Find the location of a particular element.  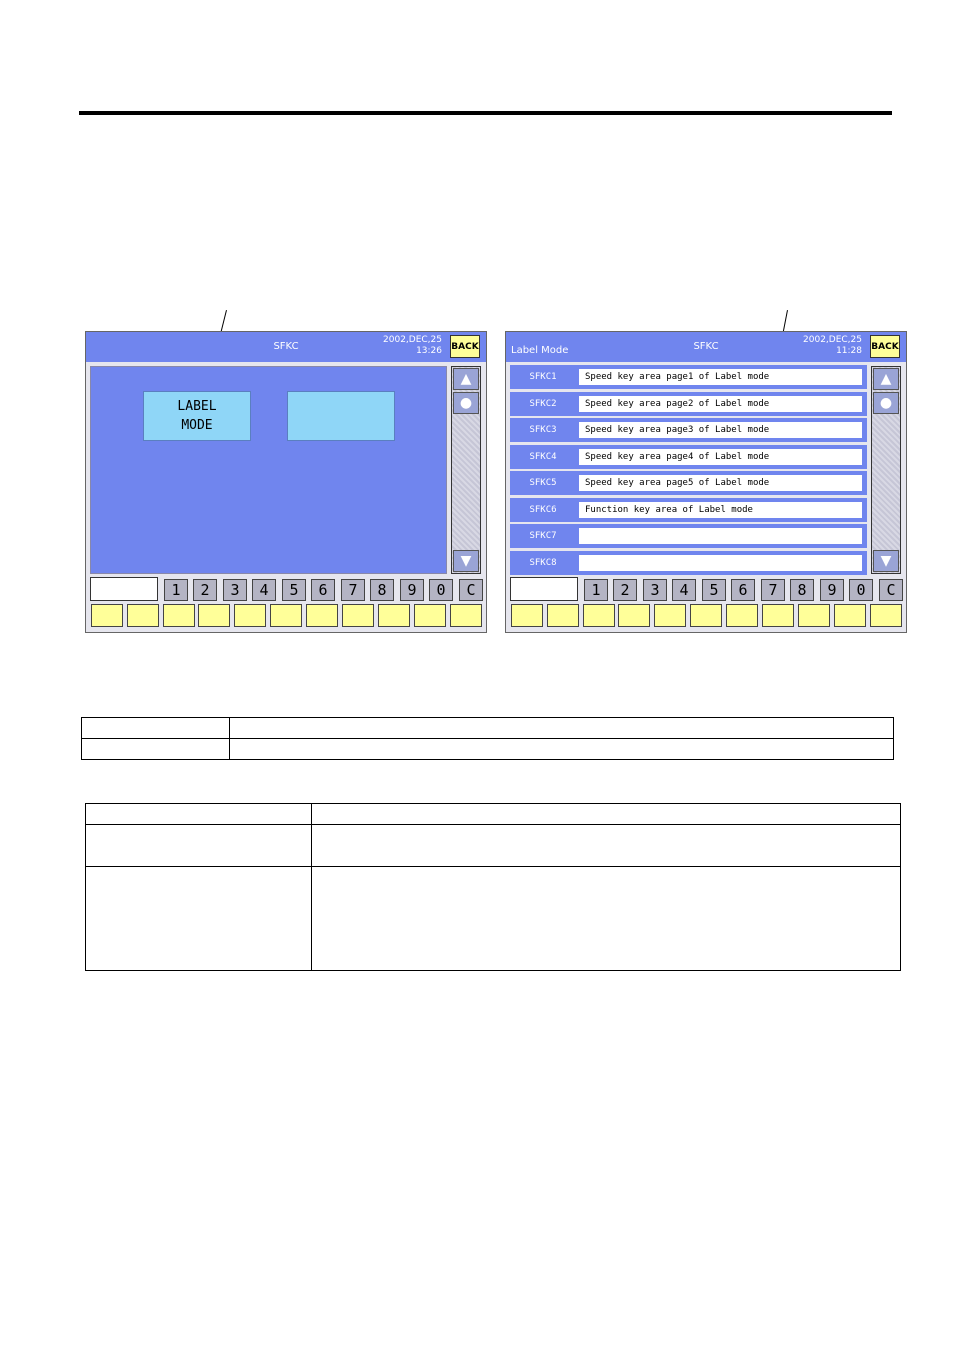

list-item: SFKC5 Speed key area page5 of Label mode is located at coordinates (688, 483).